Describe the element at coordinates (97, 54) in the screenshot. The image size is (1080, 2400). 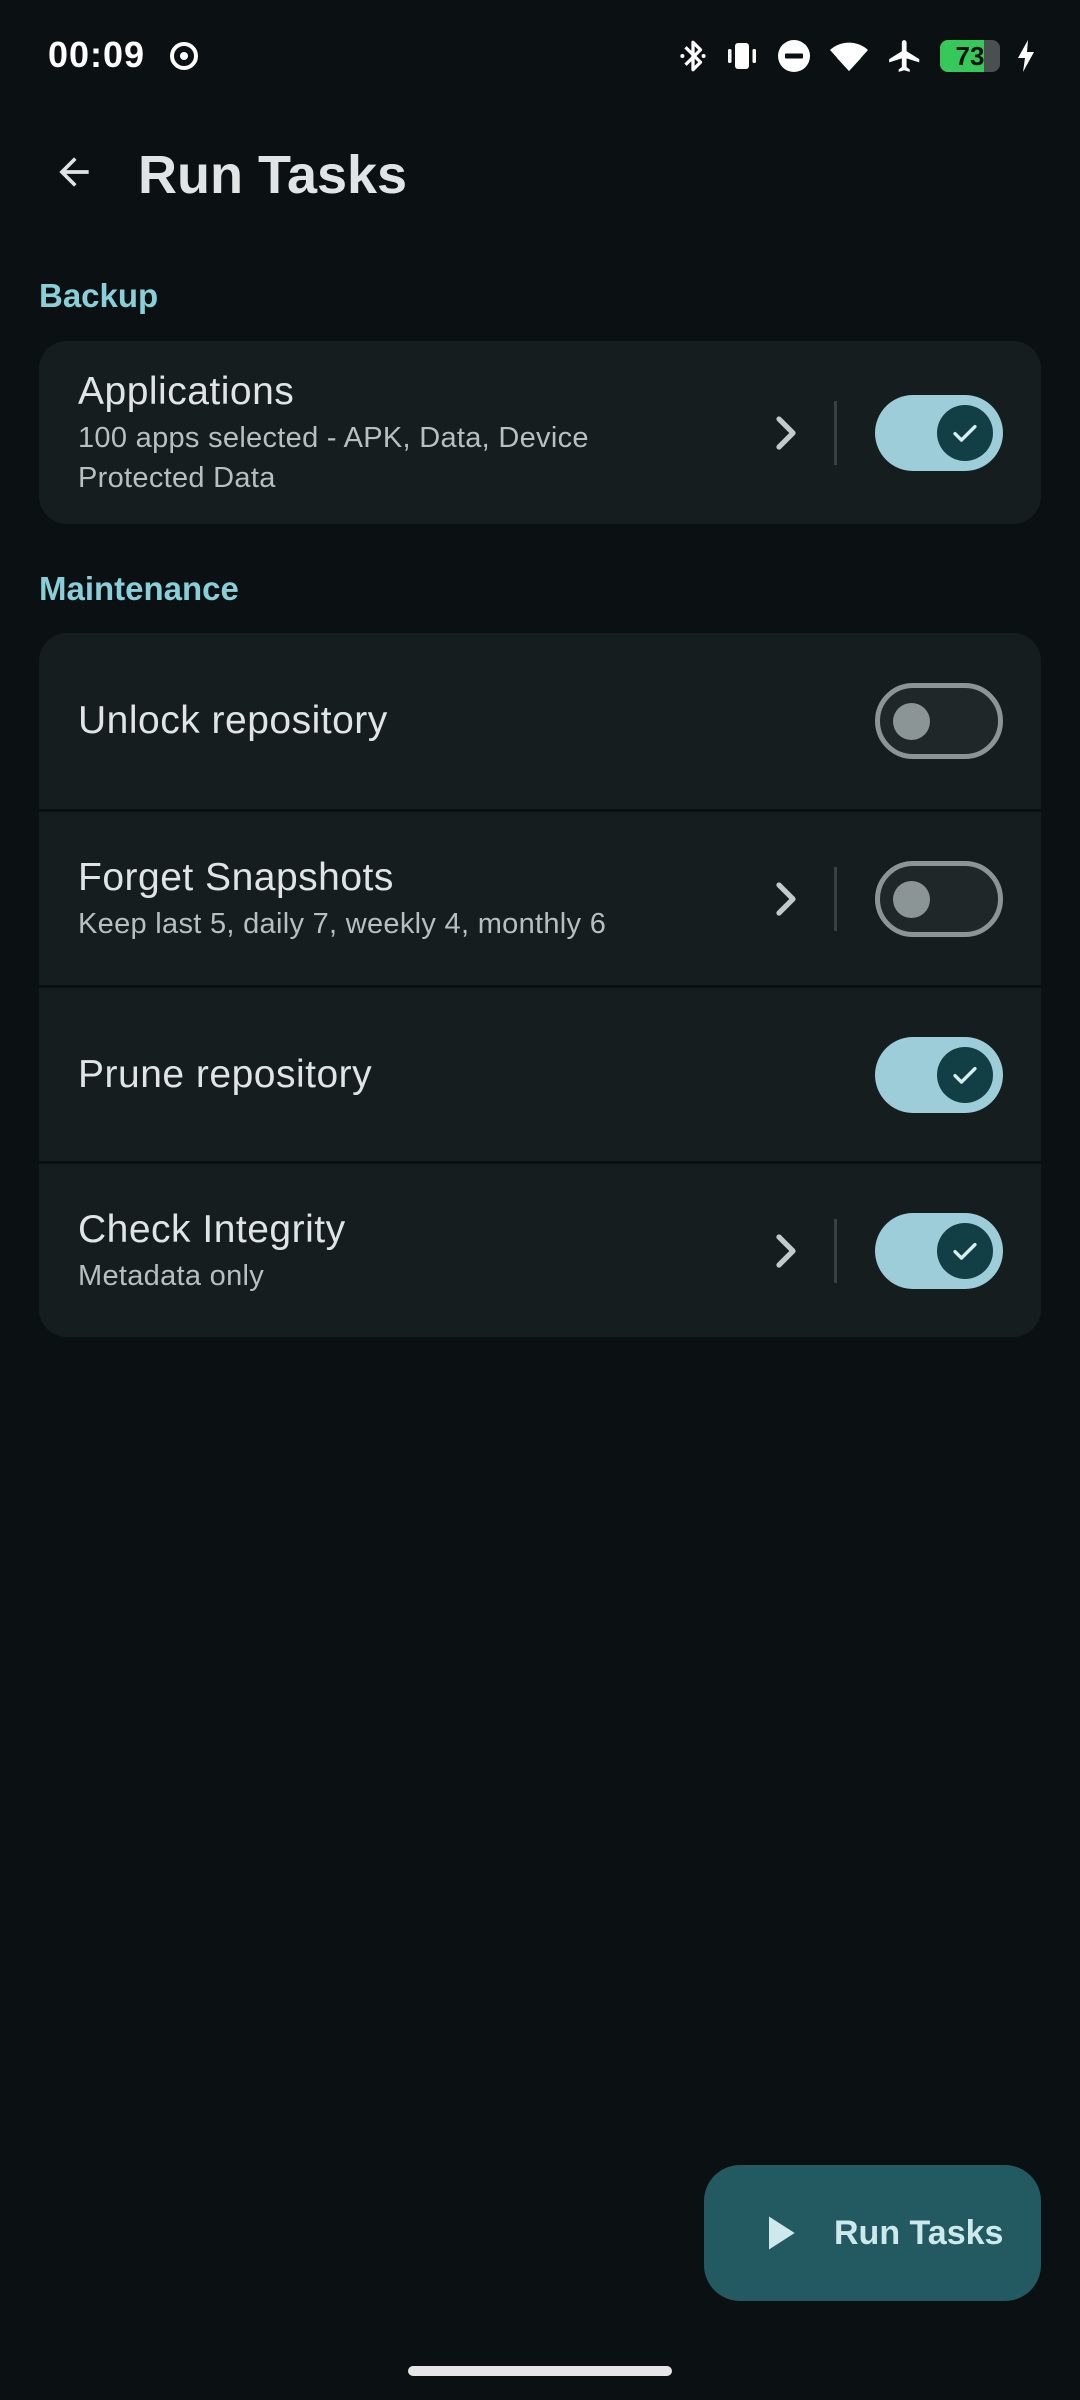
I see `status-time: 00:09` at that location.